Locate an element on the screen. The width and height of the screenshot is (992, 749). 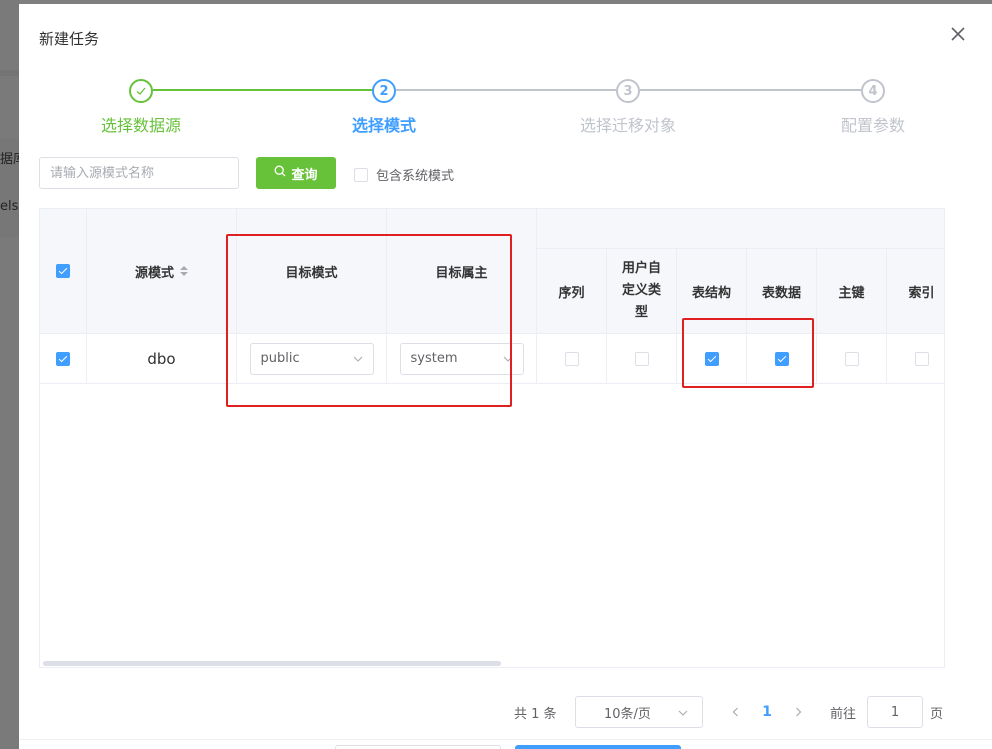
background-text: else is located at coordinates (10, 206).